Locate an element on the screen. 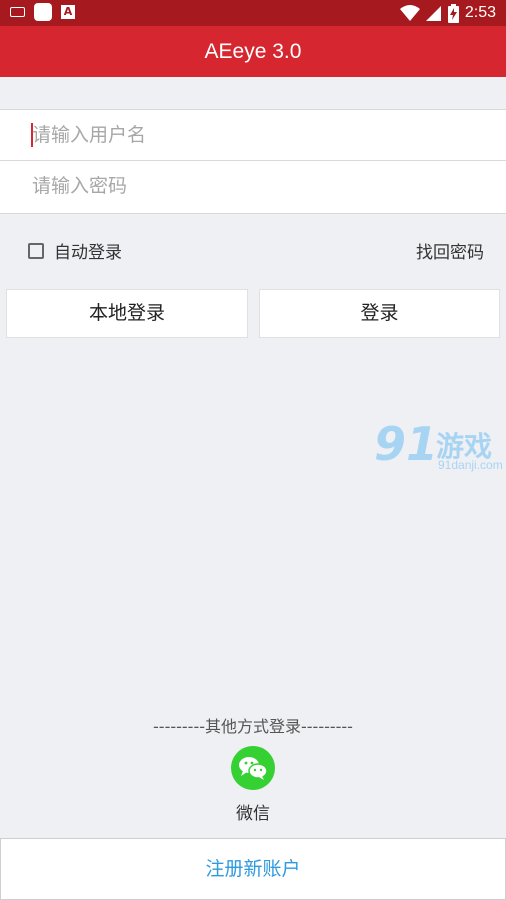 This screenshot has height=900, width=506. watermark-url: 91danji.com is located at coordinates (470, 465).